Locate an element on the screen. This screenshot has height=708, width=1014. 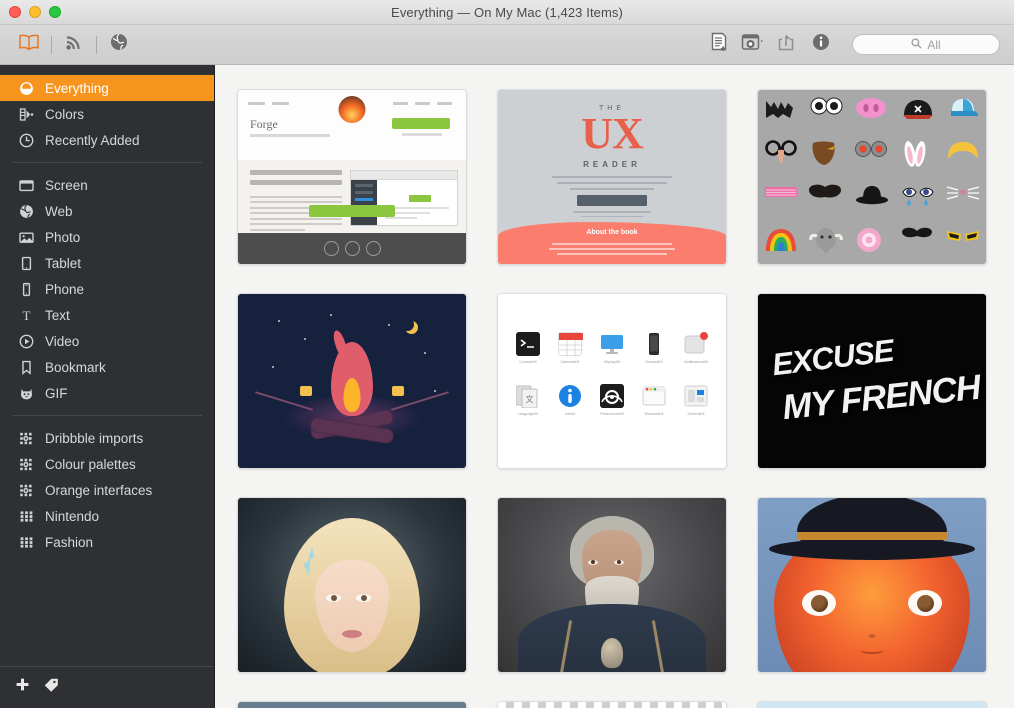
sidebar-item-label: Colour palettes is located at coordinates (90, 464).